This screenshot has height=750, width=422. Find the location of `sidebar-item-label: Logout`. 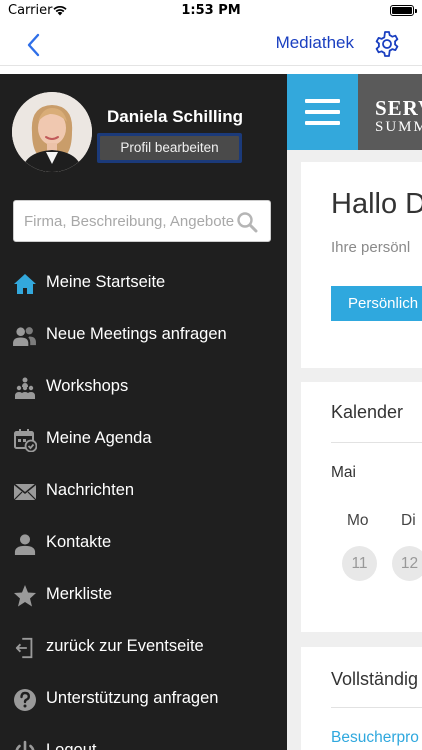

sidebar-item-label: Logout is located at coordinates (71, 745).